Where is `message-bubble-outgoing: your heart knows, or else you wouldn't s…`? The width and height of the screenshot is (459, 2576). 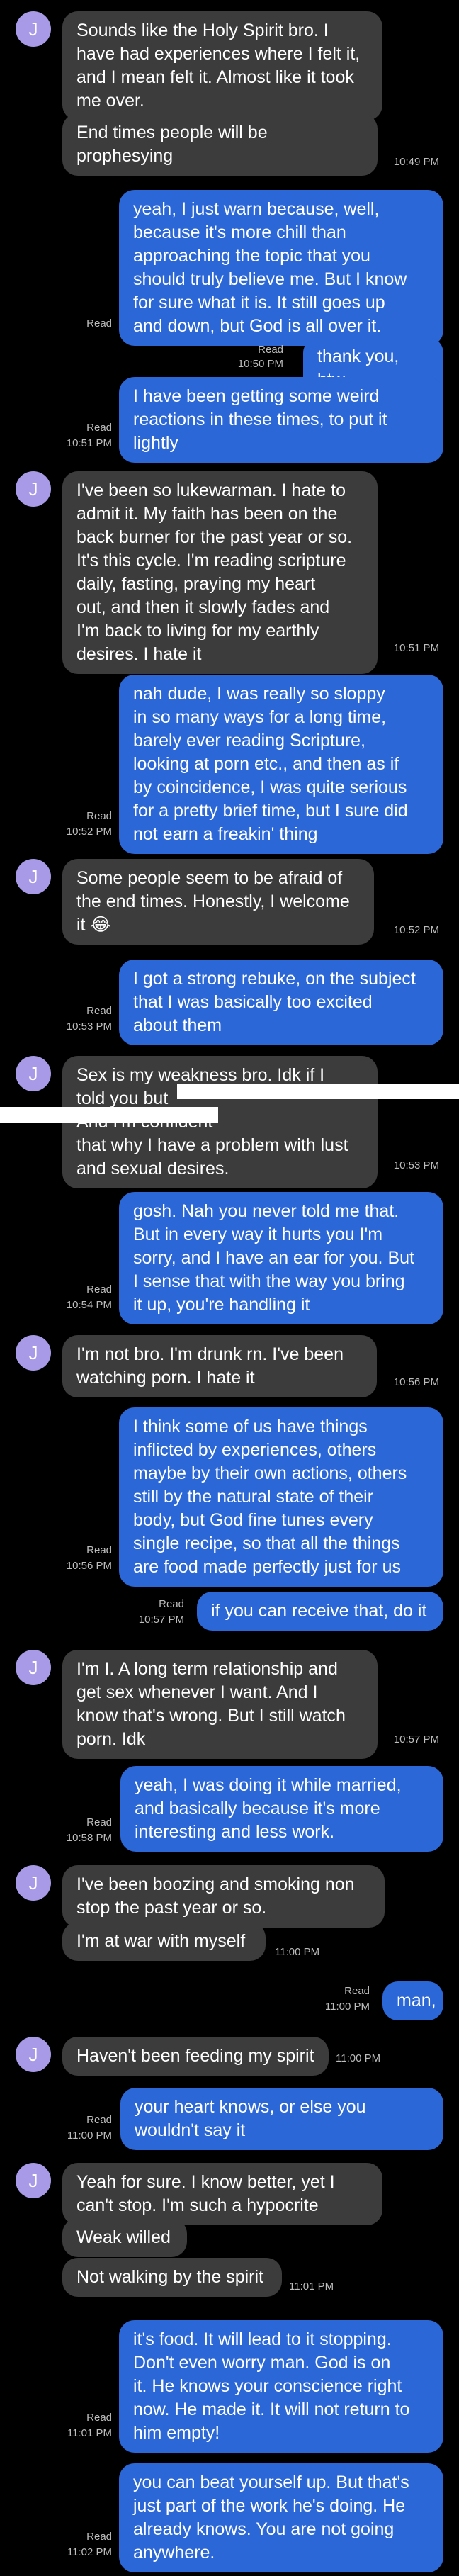 message-bubble-outgoing: your heart knows, or else you wouldn't s… is located at coordinates (282, 2119).